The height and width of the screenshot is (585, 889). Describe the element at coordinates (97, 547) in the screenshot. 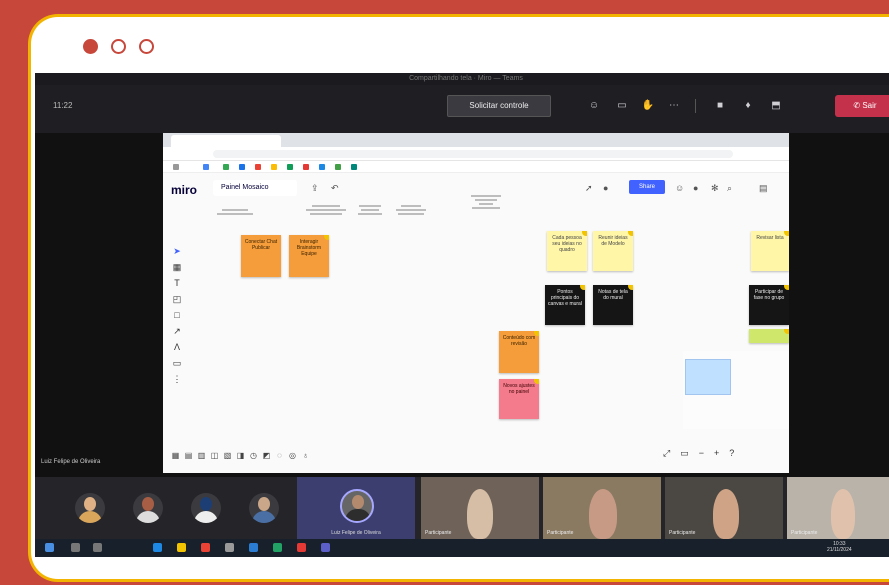

I see `task-view-icon` at that location.